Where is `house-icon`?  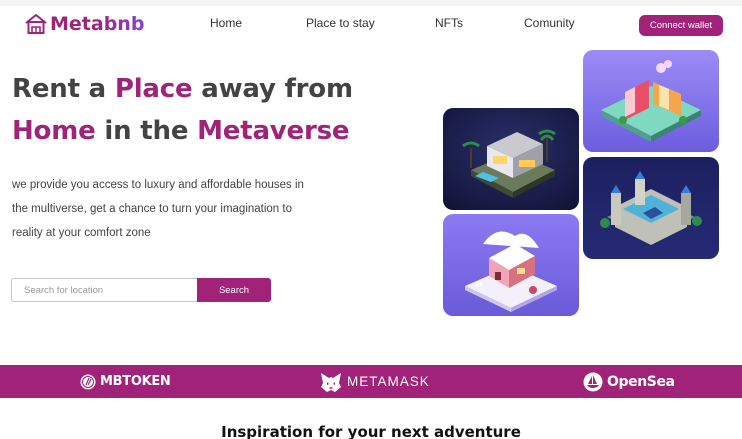 house-icon is located at coordinates (36, 23).